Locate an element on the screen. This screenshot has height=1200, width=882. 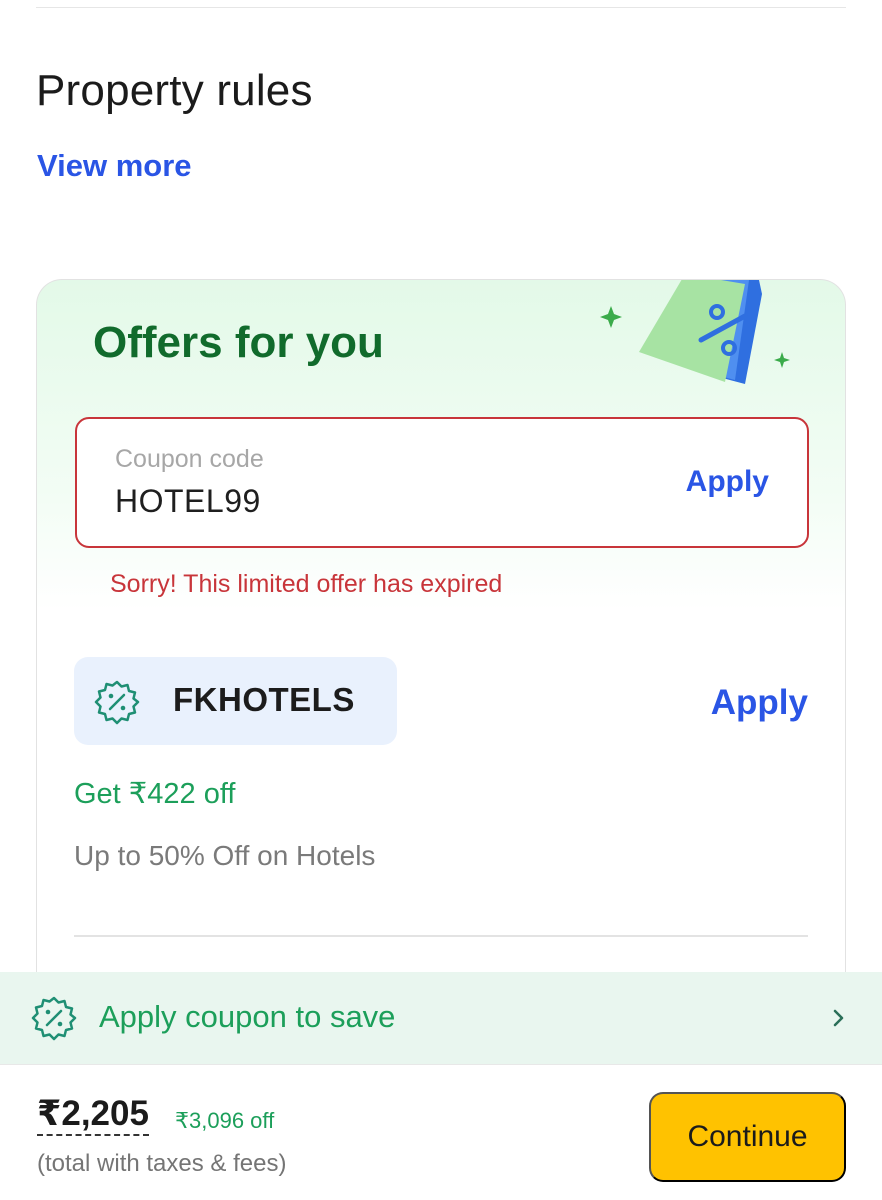
offer-code-text: FKHOTELS is located at coordinates (264, 699).